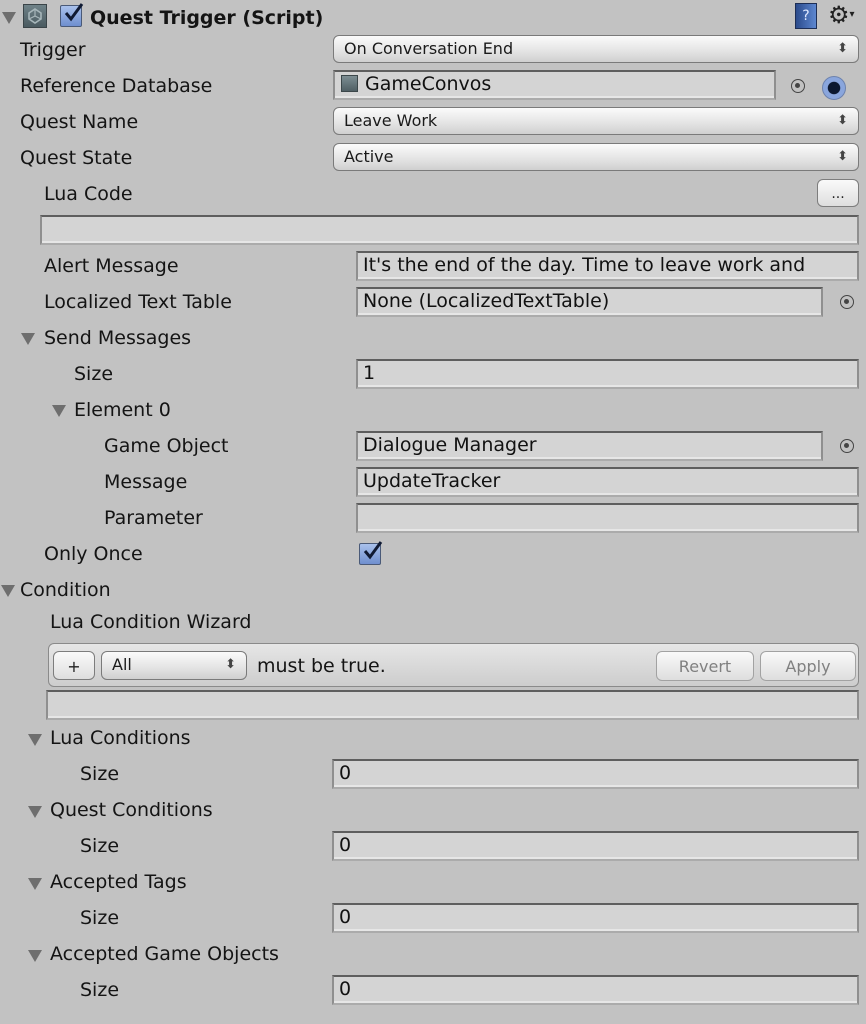  I want to click on database-asset-icon, so click(349, 83).